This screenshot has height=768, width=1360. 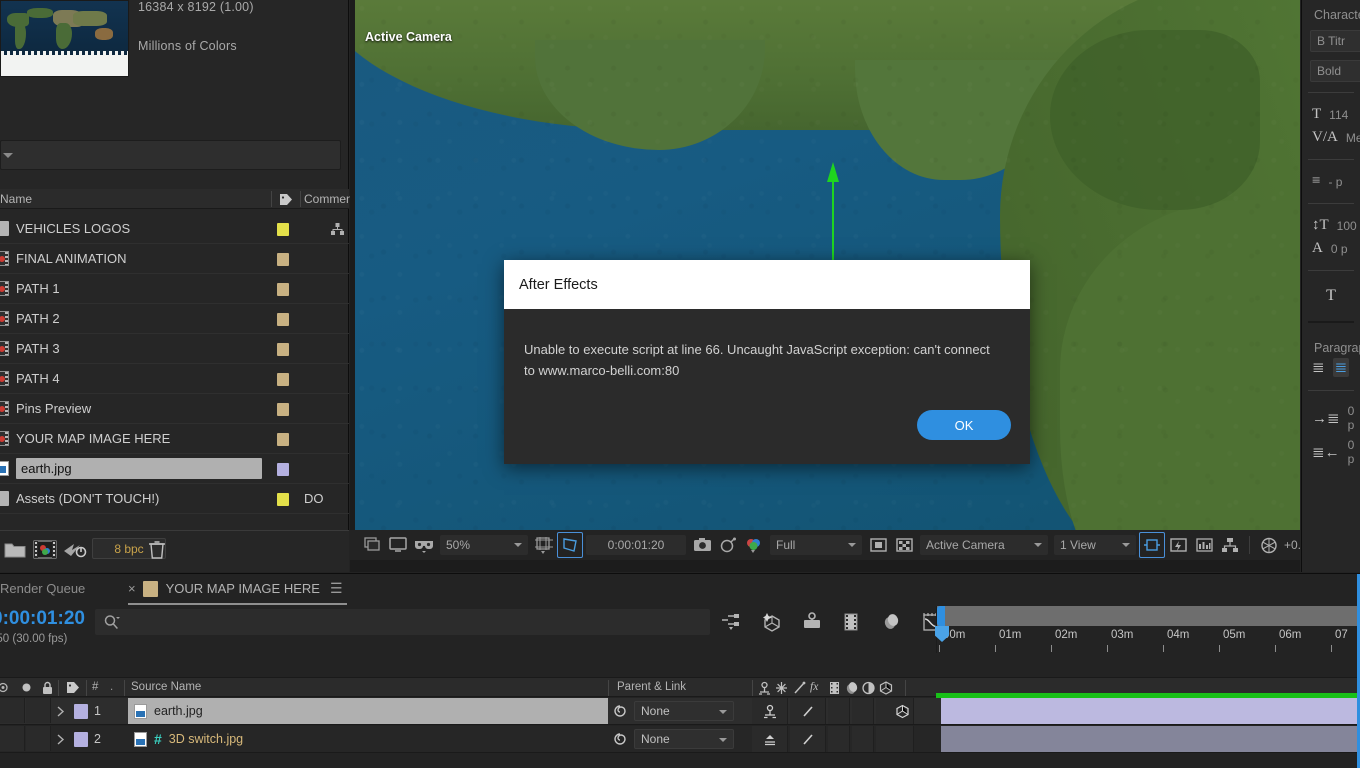 I want to click on timeline-search-input, so click(x=402, y=622).